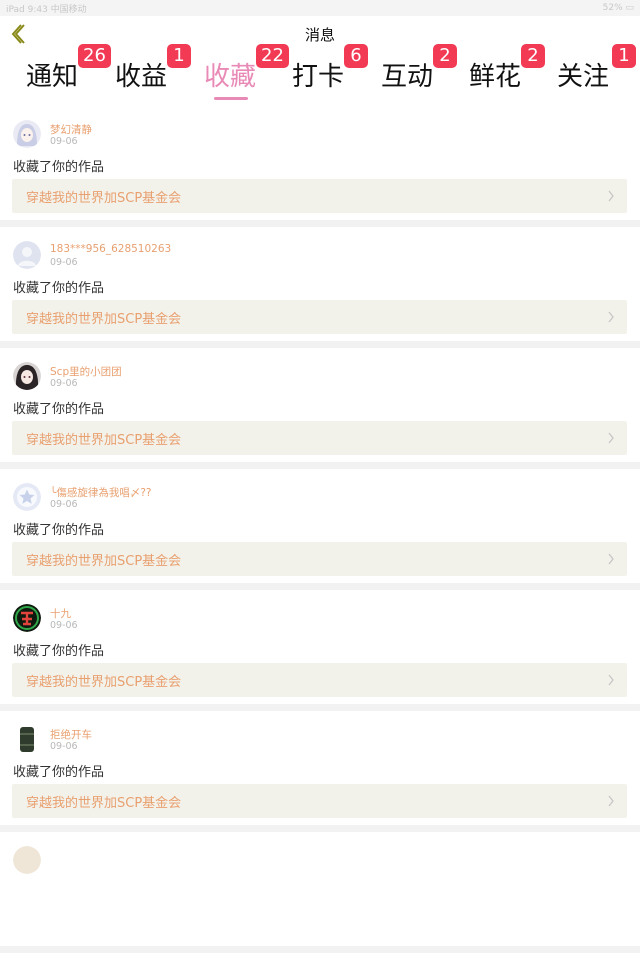 The width and height of the screenshot is (640, 953). I want to click on tab-label: 鲜花, so click(495, 77).